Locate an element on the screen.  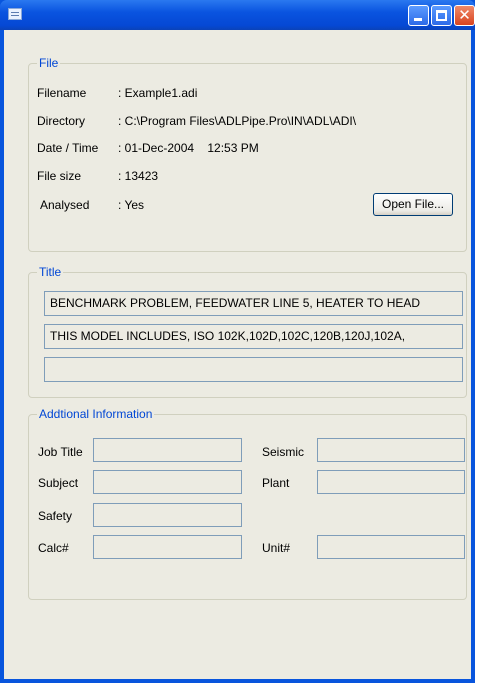
additional-info-legend: Addtional Information is located at coordinates (96, 414).